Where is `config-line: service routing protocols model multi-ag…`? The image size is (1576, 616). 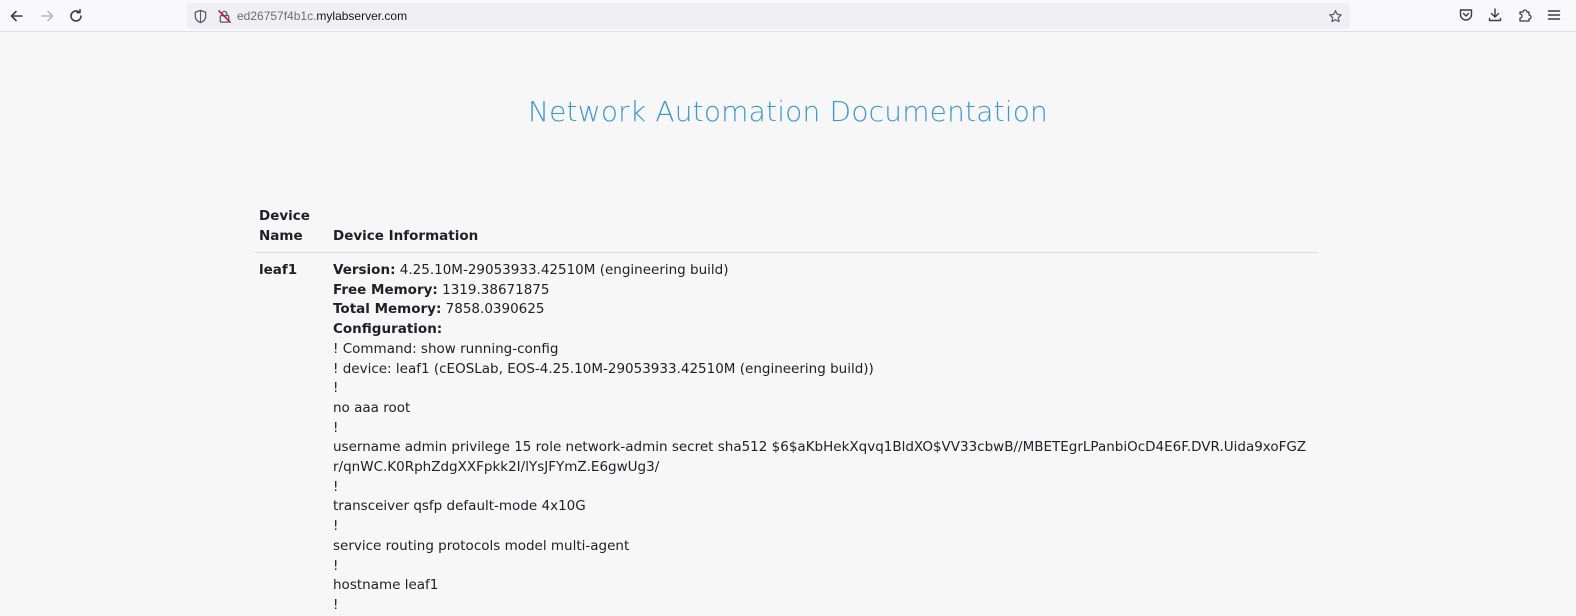
config-line: service routing protocols model multi-ag… is located at coordinates (481, 545).